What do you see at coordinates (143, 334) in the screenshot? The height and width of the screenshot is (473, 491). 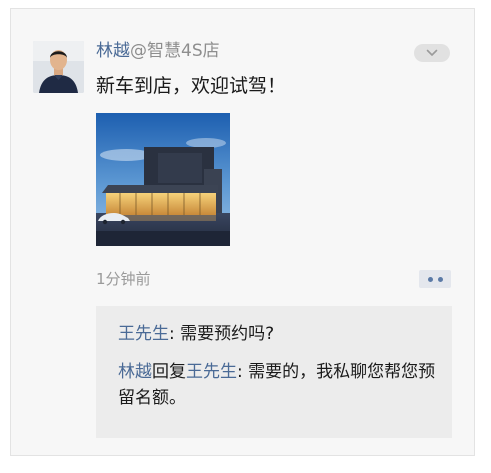 I see `comment-author: 王先生` at bounding box center [143, 334].